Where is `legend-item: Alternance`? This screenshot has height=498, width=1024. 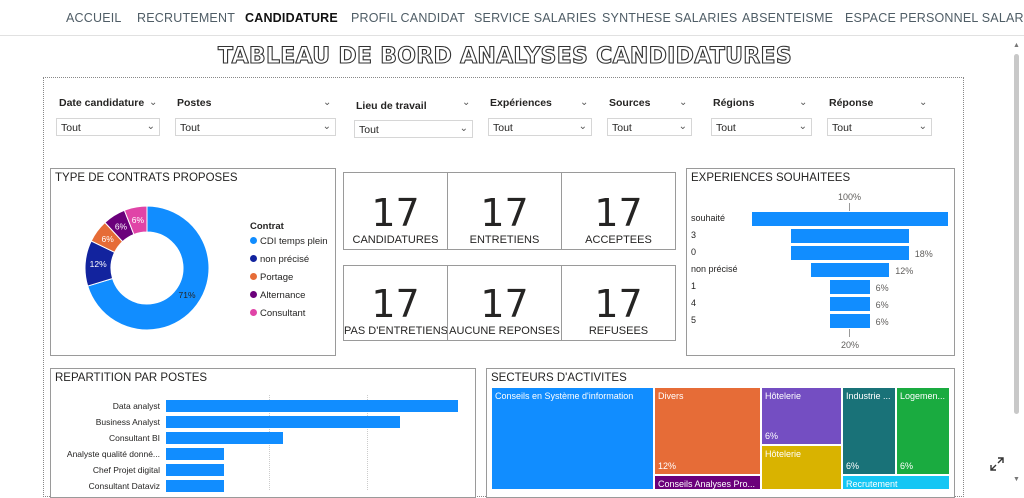 legend-item: Alternance is located at coordinates (277, 295).